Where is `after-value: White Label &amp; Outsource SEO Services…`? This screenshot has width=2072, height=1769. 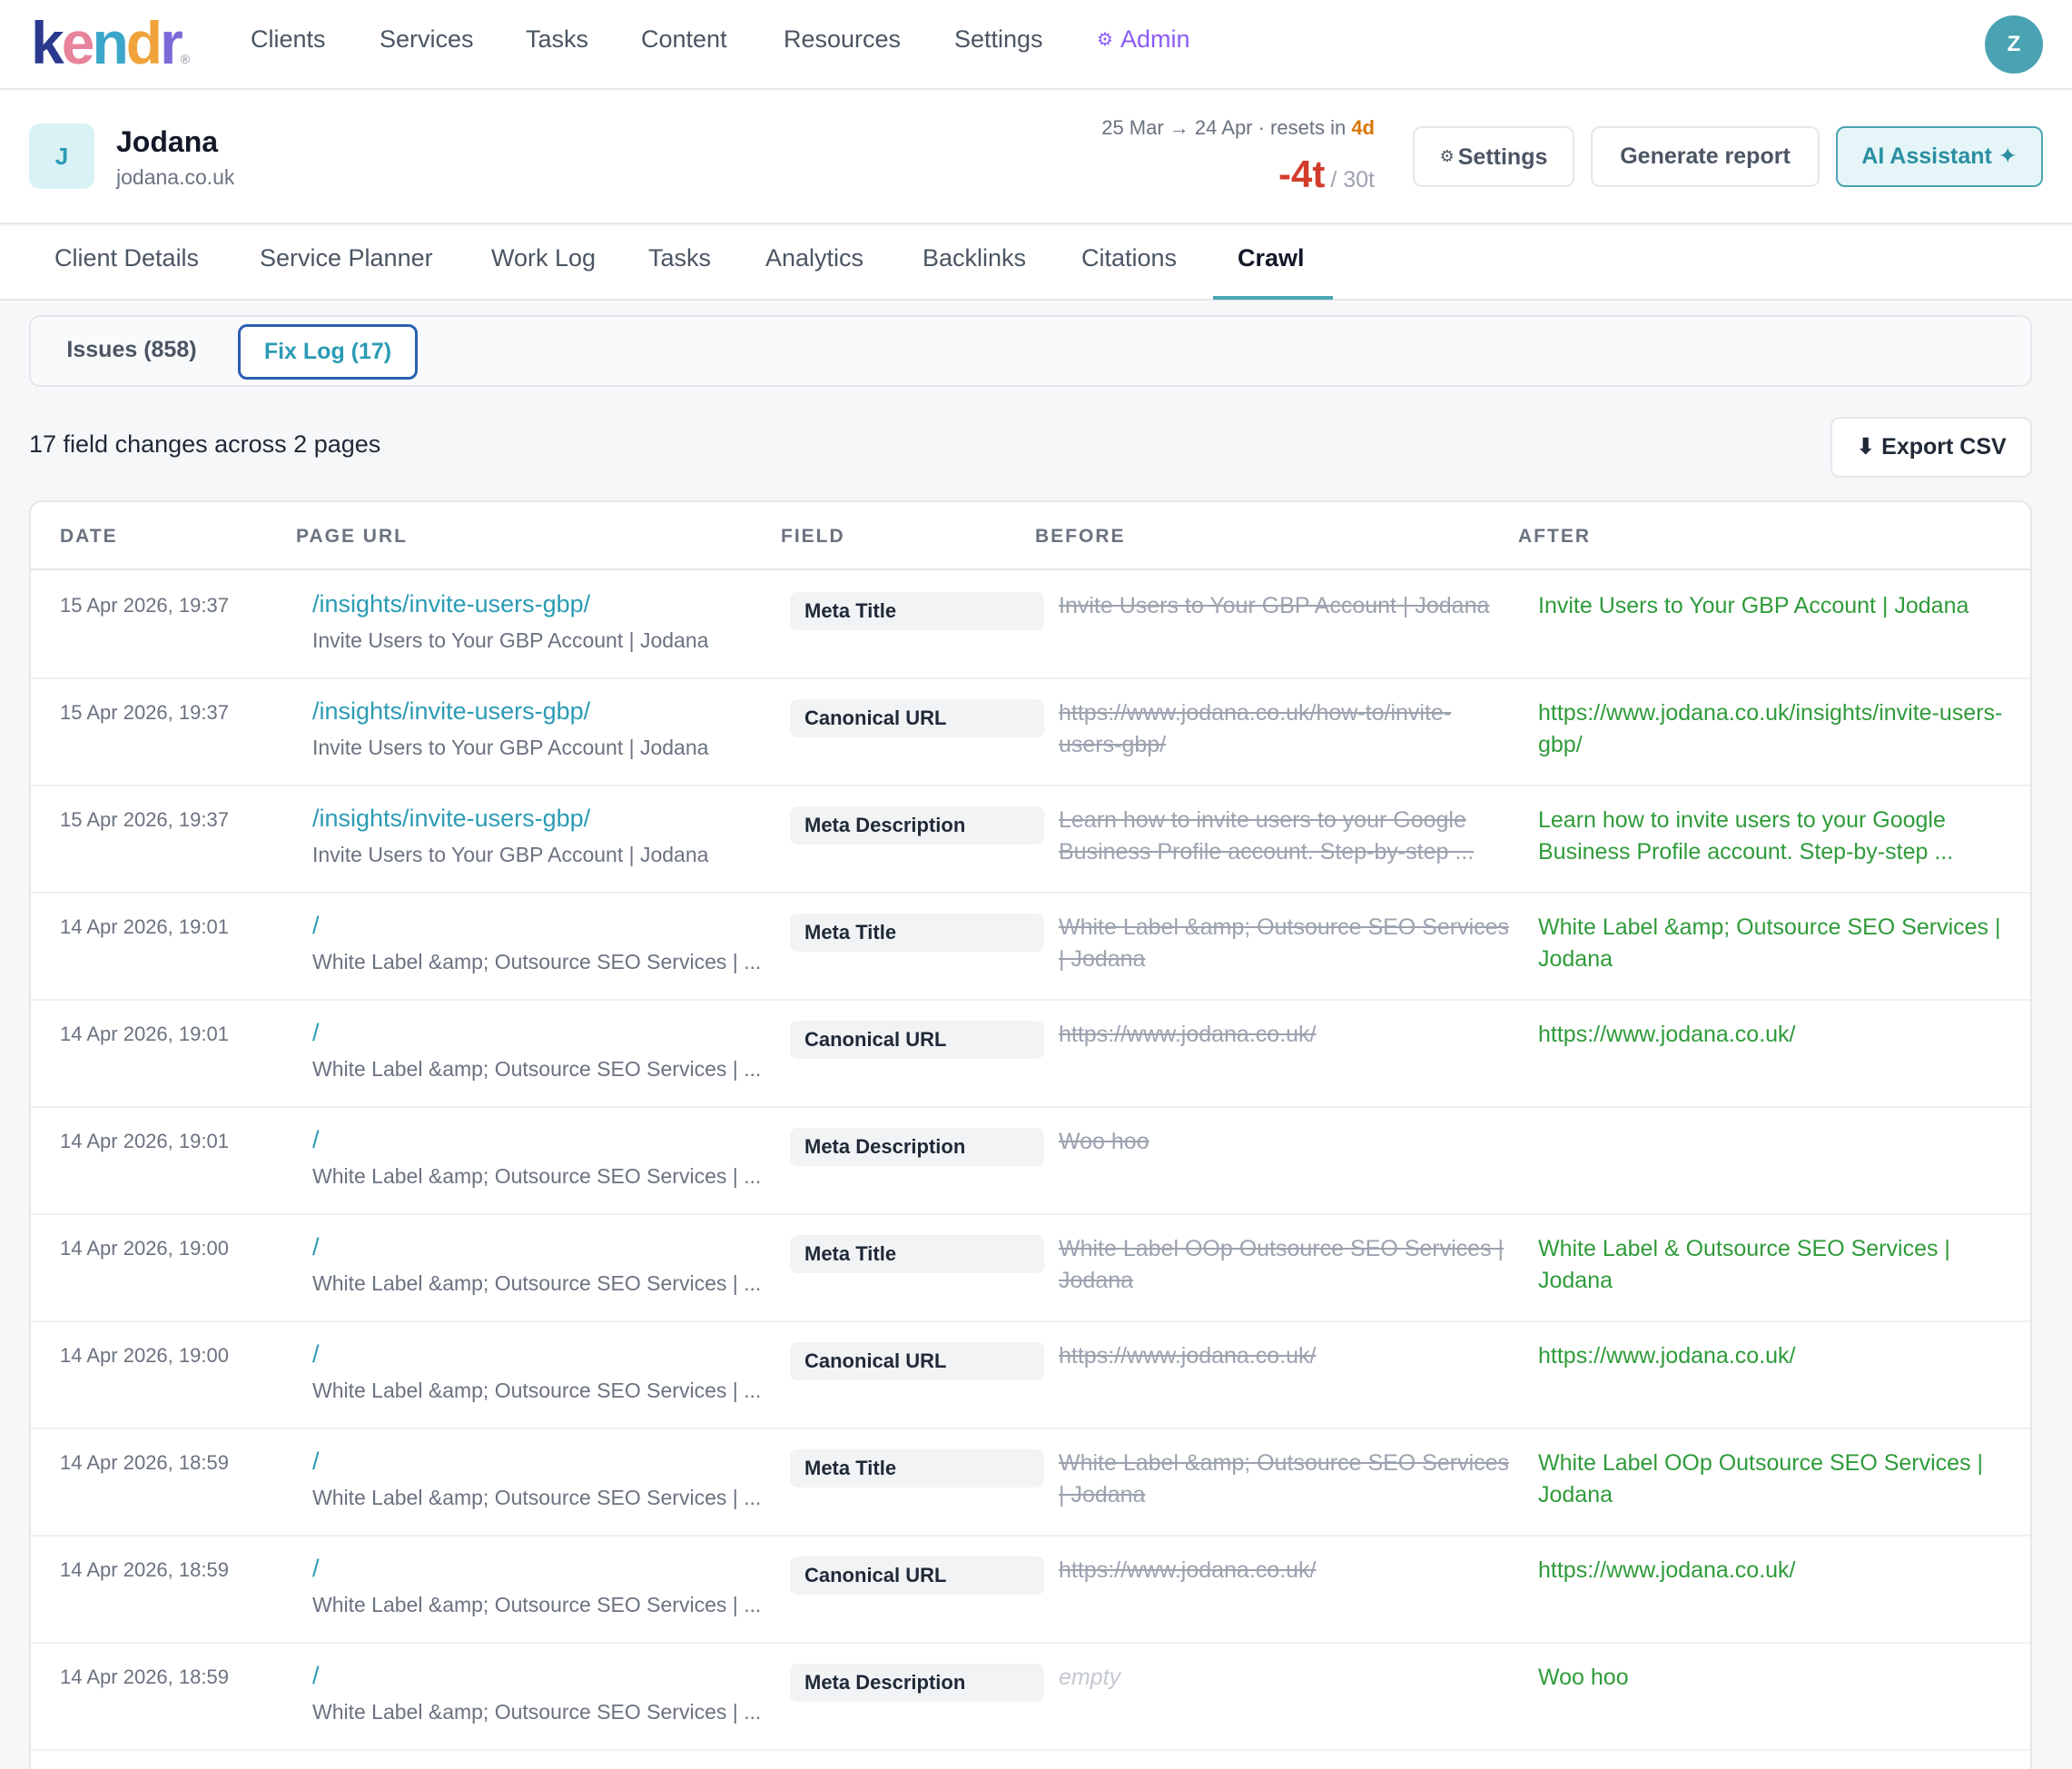 after-value: White Label &amp; Outsource SEO Services… is located at coordinates (1769, 943).